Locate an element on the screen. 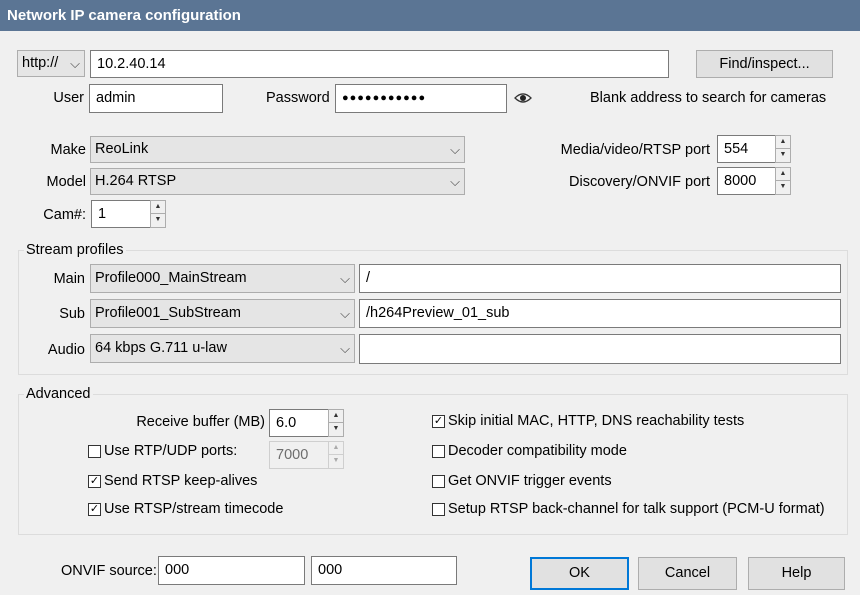 The image size is (860, 595). help-button: Help is located at coordinates (796, 573).